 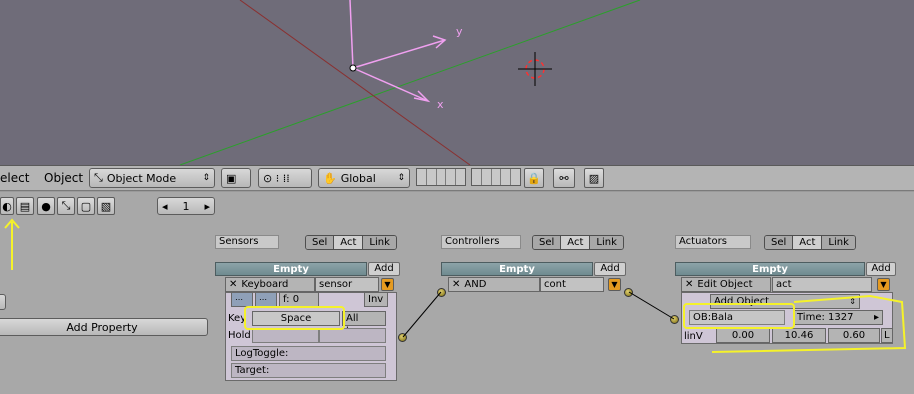 I want to click on frame-field: ◂ 1 ▸, so click(x=186, y=206).